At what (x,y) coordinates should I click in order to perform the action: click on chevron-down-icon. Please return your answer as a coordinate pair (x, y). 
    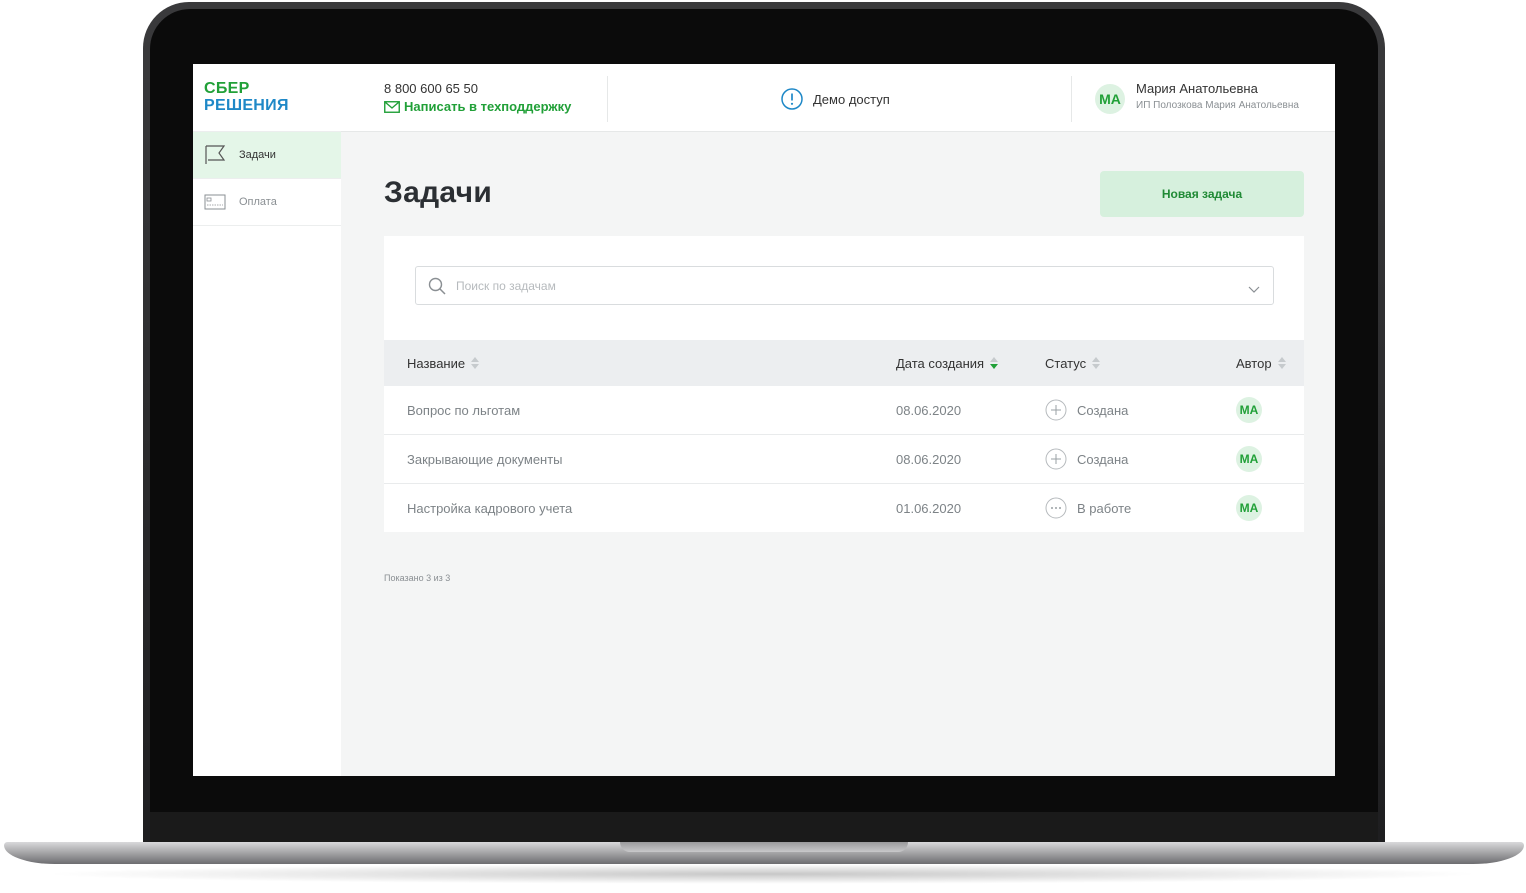
    Looking at the image, I should click on (1254, 290).